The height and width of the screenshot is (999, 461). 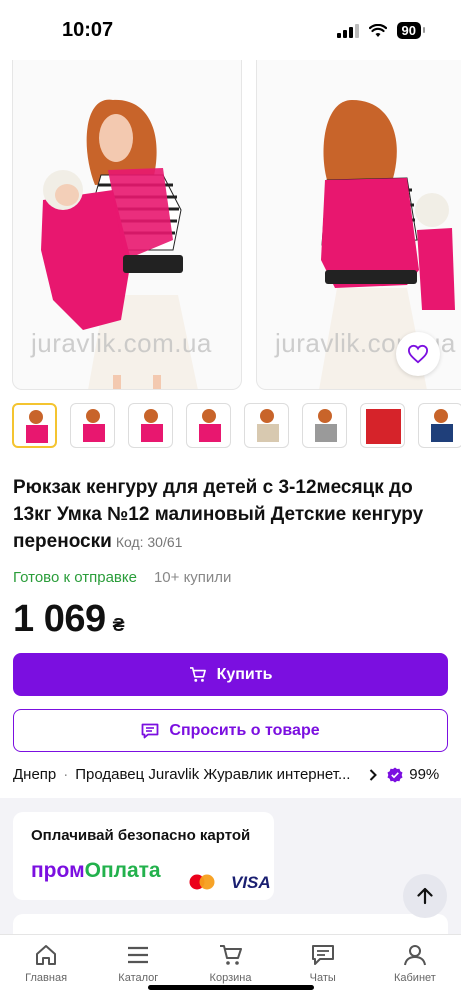 I want to click on nav-home-label: Главная, so click(x=46, y=978).